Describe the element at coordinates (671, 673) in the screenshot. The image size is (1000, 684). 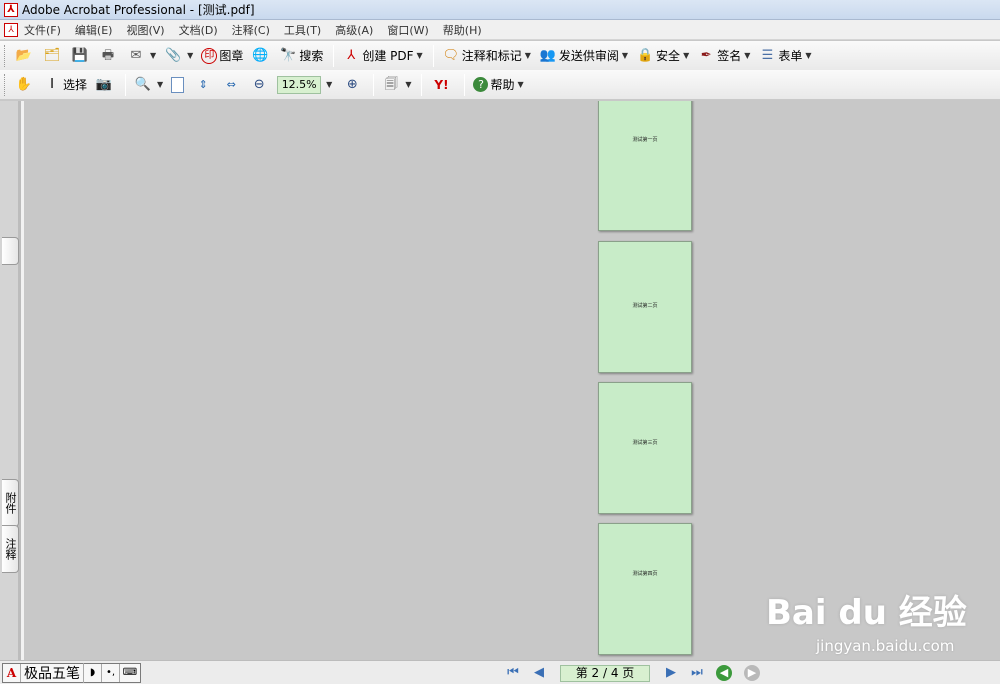
I see `next-page-button: ▶` at that location.